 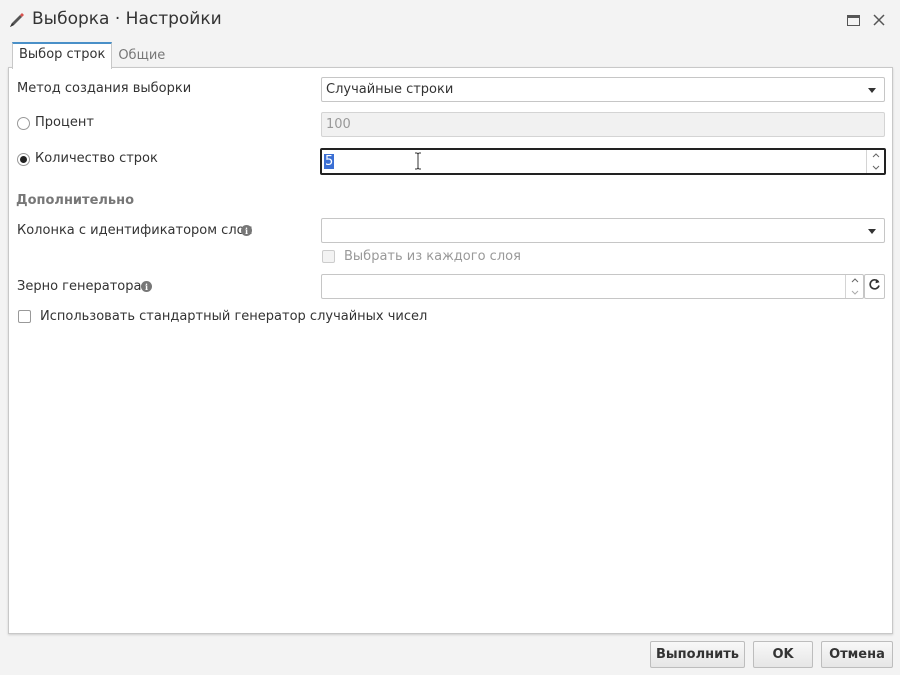 I want to click on run-button: Выполнить, so click(x=697, y=654).